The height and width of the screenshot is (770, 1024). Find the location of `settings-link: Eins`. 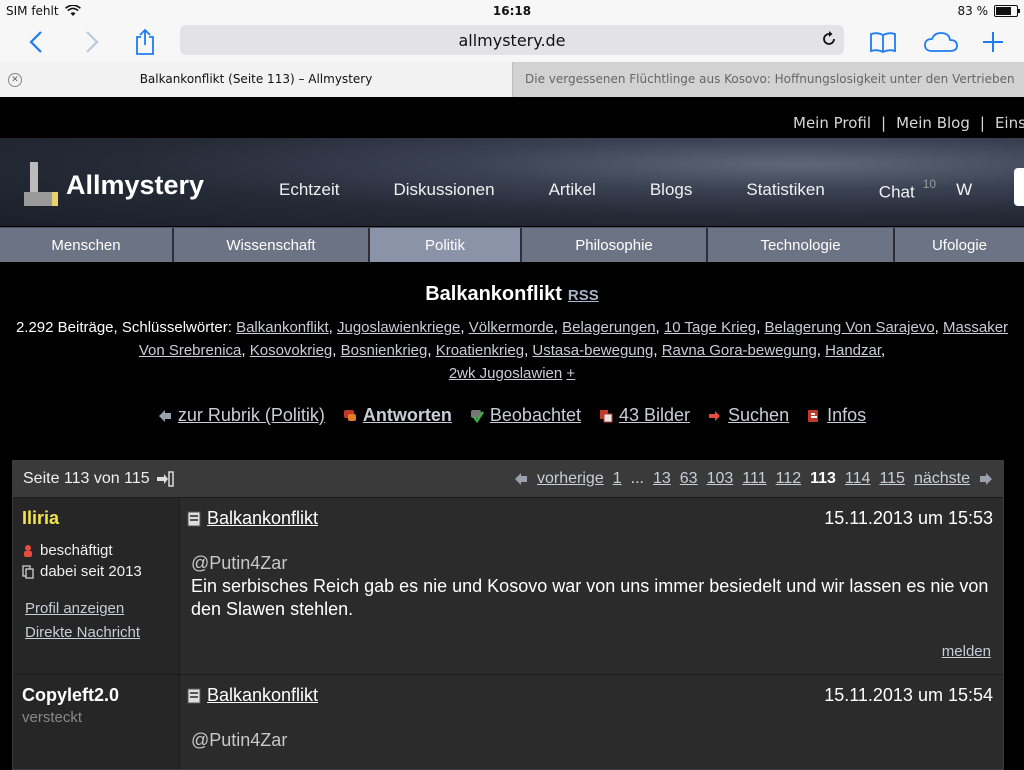

settings-link: Eins is located at coordinates (1009, 123).